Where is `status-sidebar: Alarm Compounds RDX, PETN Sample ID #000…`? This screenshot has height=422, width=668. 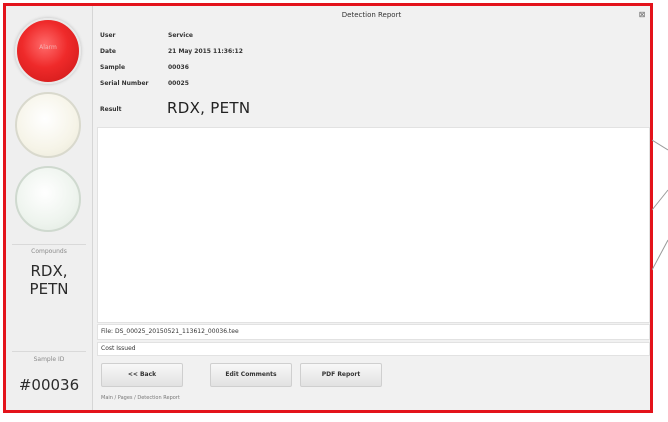
status-sidebar: Alarm Compounds RDX, PETN Sample ID #000… is located at coordinates (49, 208).